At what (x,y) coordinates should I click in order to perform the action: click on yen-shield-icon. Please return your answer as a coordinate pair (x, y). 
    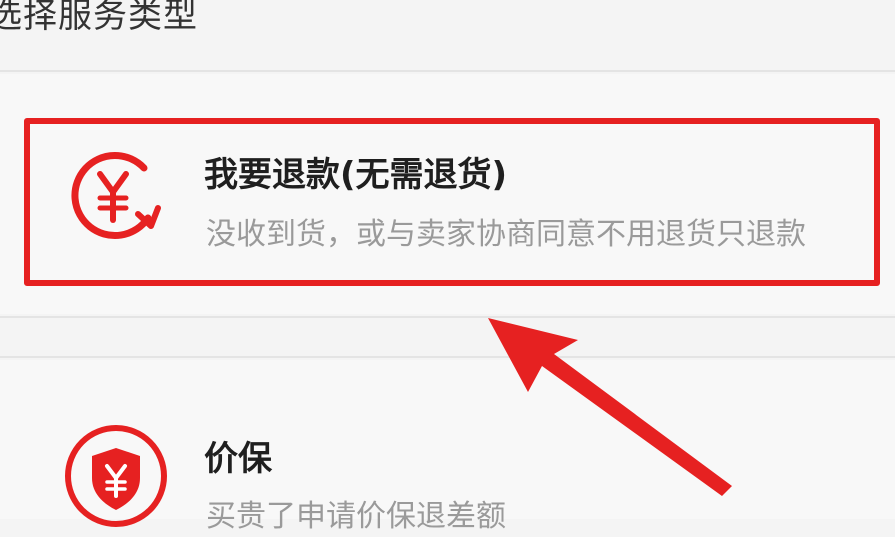
    Looking at the image, I should click on (116, 476).